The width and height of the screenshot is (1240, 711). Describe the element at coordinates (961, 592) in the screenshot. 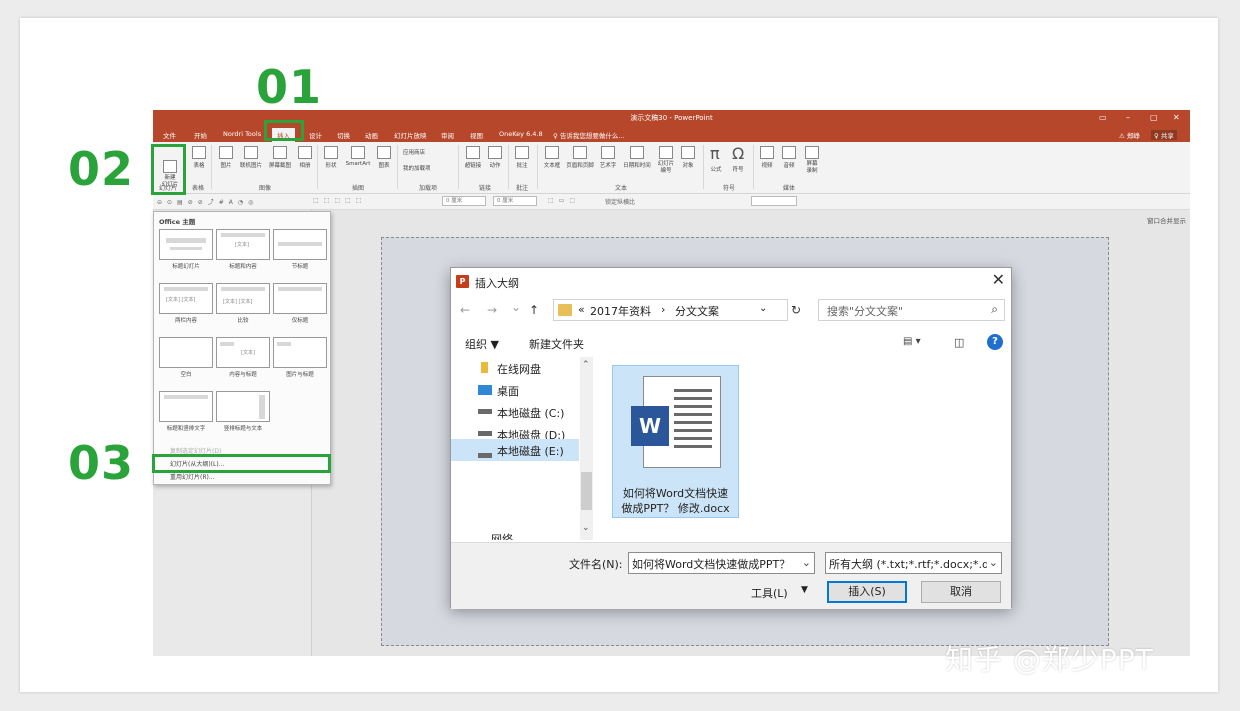

I see `cancel-button: 取消` at that location.